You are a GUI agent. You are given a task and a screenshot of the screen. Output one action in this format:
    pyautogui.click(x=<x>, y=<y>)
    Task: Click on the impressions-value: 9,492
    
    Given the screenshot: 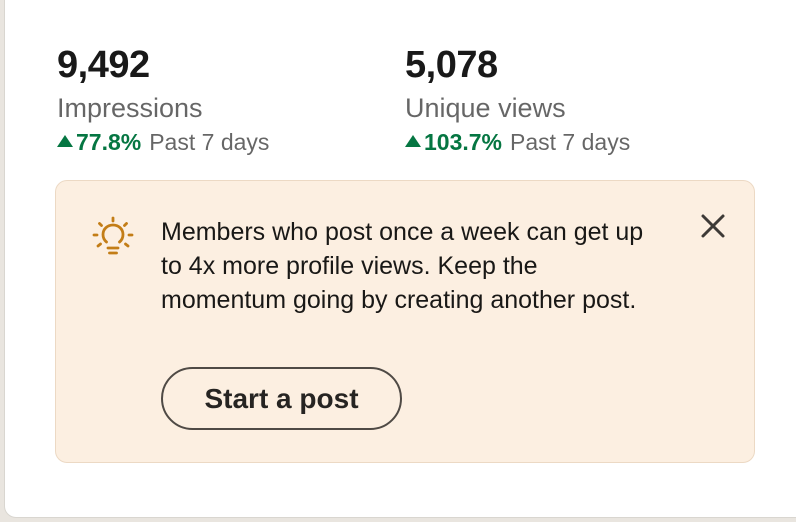 What is the action you would take?
    pyautogui.click(x=103, y=65)
    